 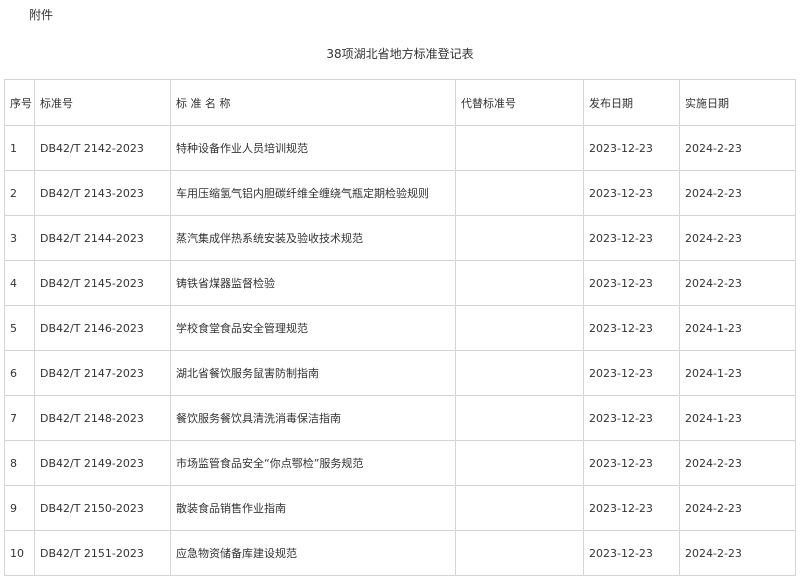 I want to click on cell-seq: 3, so click(x=19, y=238).